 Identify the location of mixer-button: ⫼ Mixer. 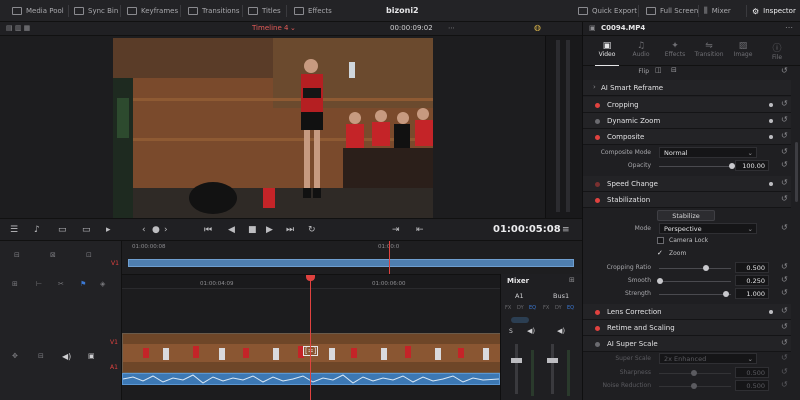
(717, 11).